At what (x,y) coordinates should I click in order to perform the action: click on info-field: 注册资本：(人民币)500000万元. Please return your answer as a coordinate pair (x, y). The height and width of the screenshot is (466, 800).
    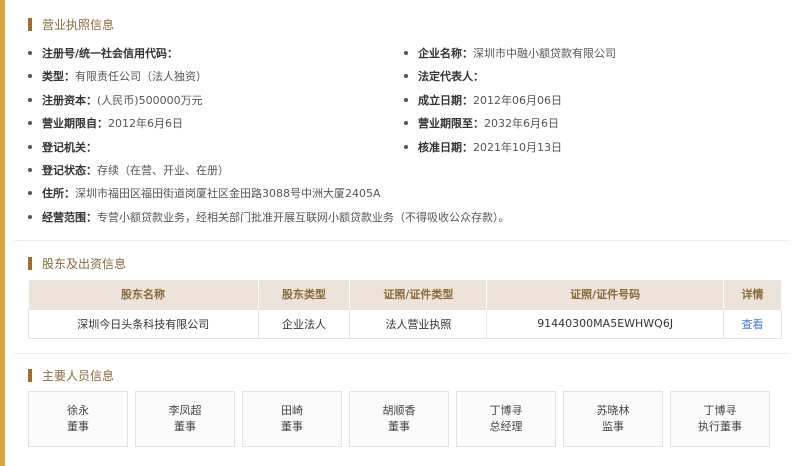
    Looking at the image, I should click on (115, 100).